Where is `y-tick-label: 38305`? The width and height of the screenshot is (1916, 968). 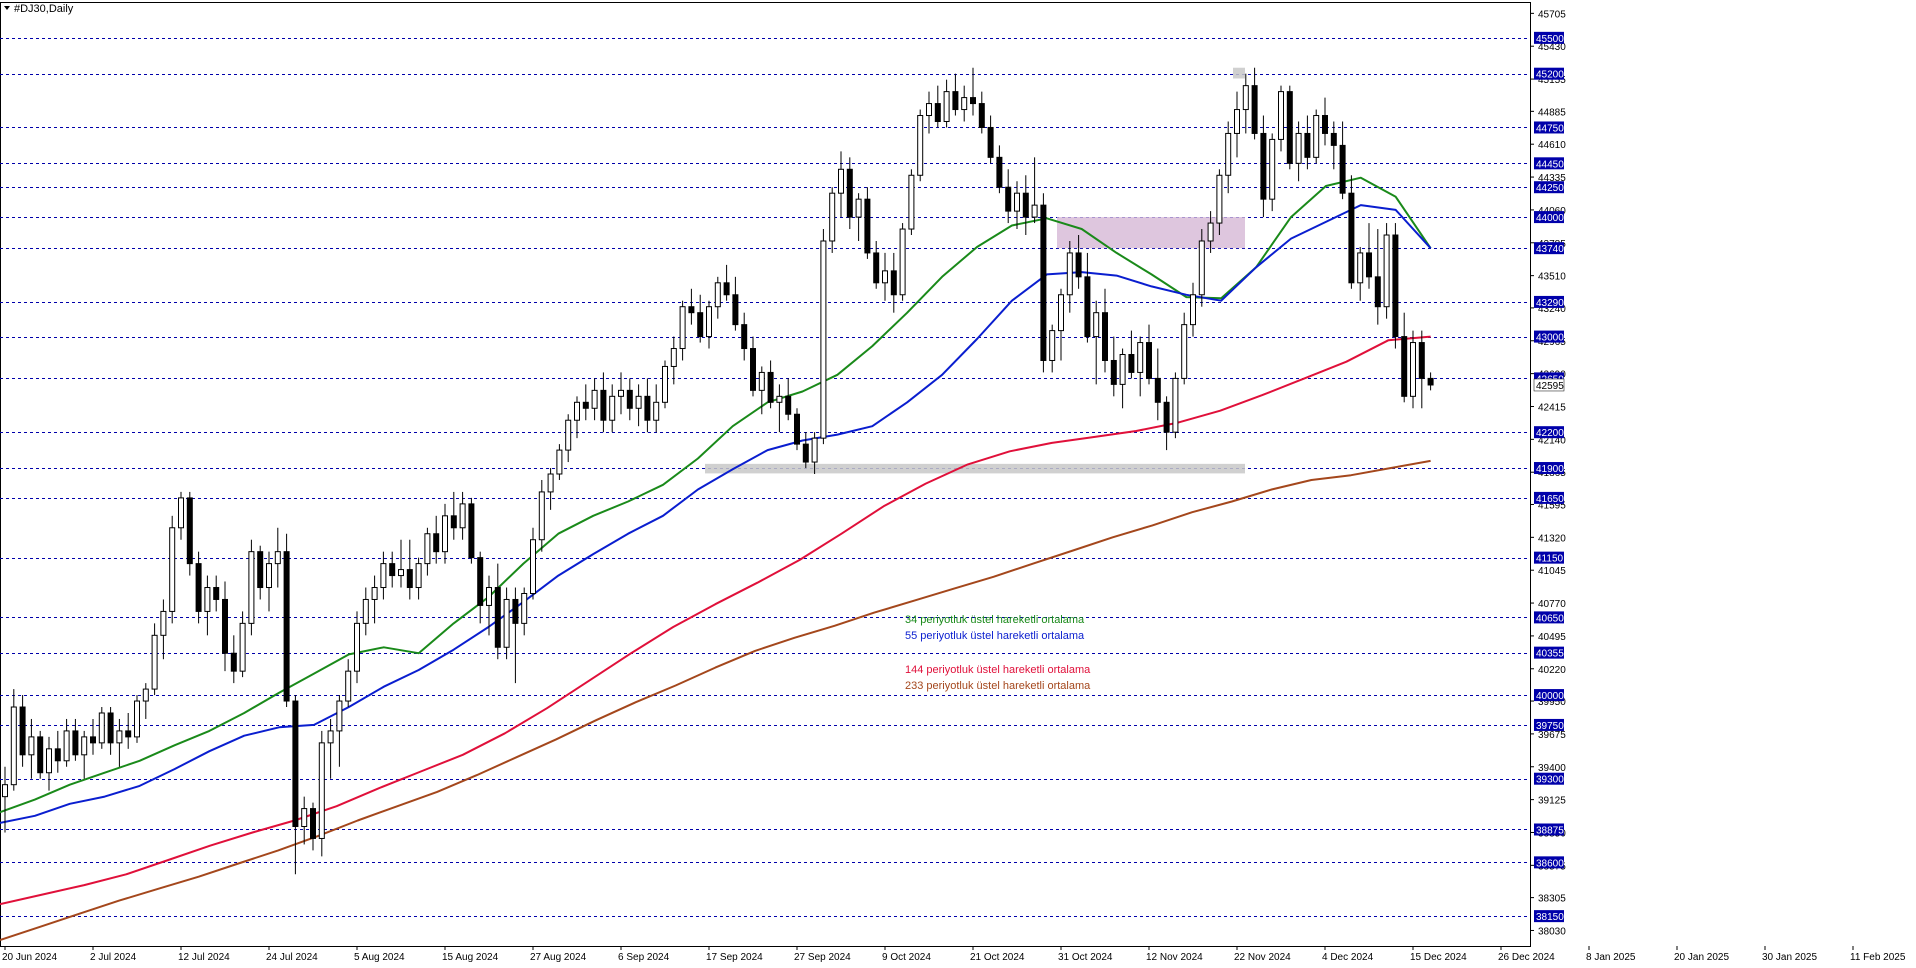
y-tick-label: 38305 is located at coordinates (1552, 899).